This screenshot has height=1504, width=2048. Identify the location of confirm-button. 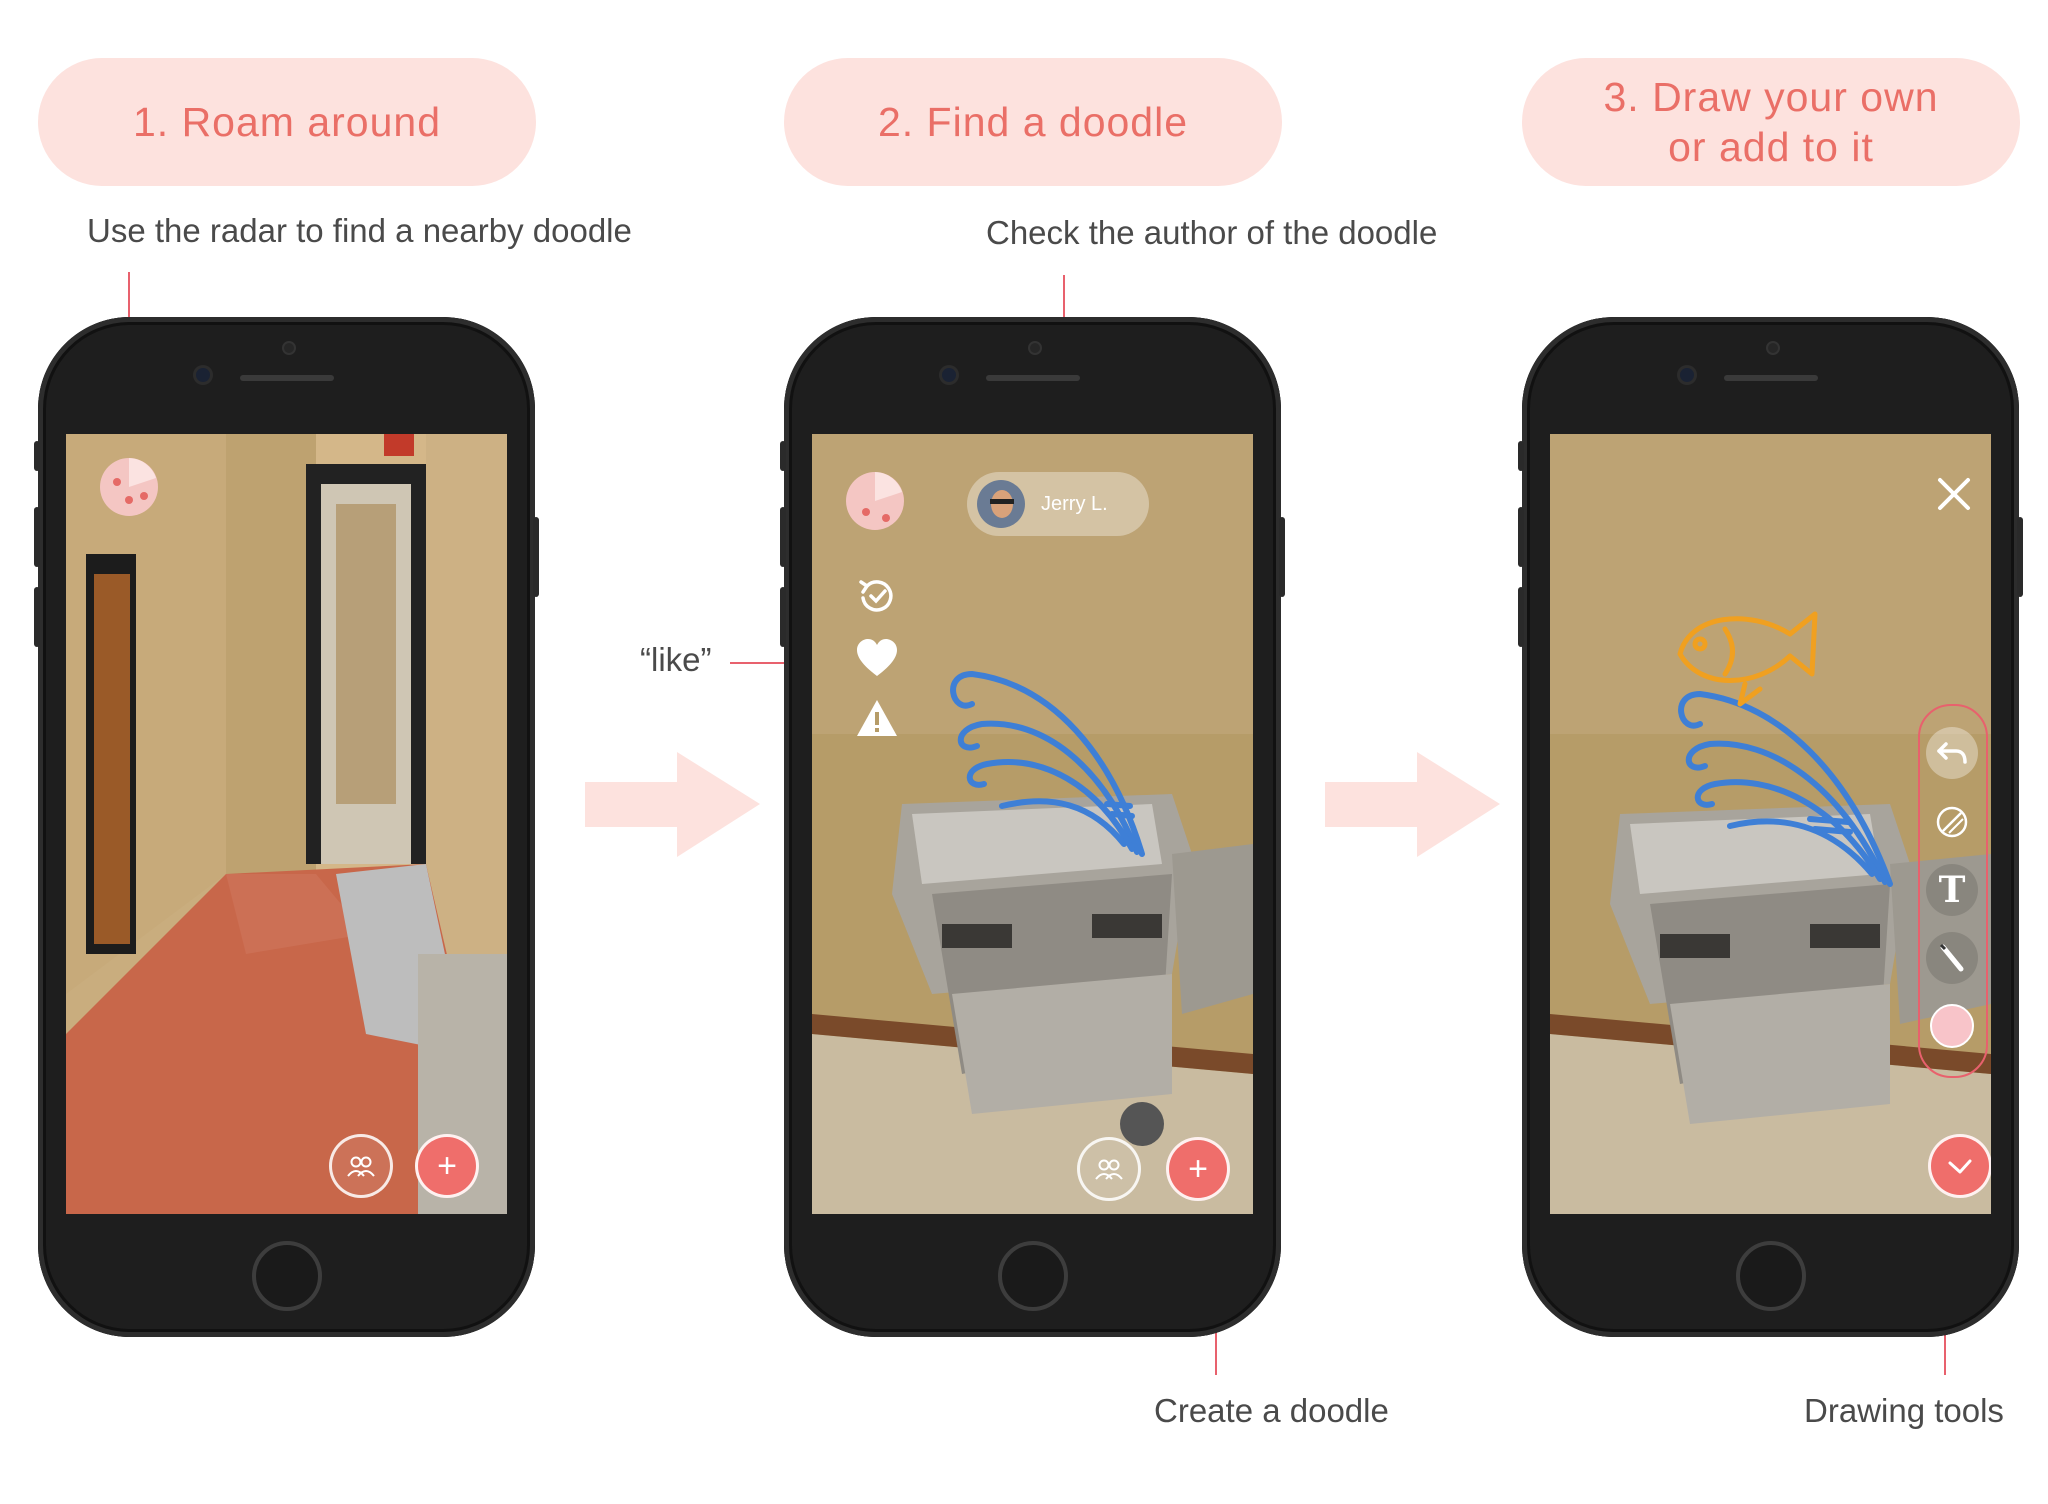
(1959, 1166).